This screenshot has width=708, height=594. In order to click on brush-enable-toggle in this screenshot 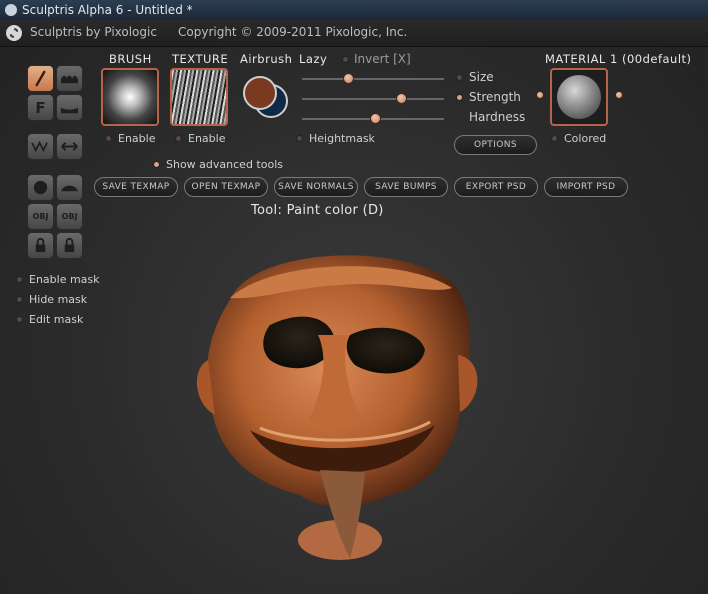, I will do `click(108, 138)`.